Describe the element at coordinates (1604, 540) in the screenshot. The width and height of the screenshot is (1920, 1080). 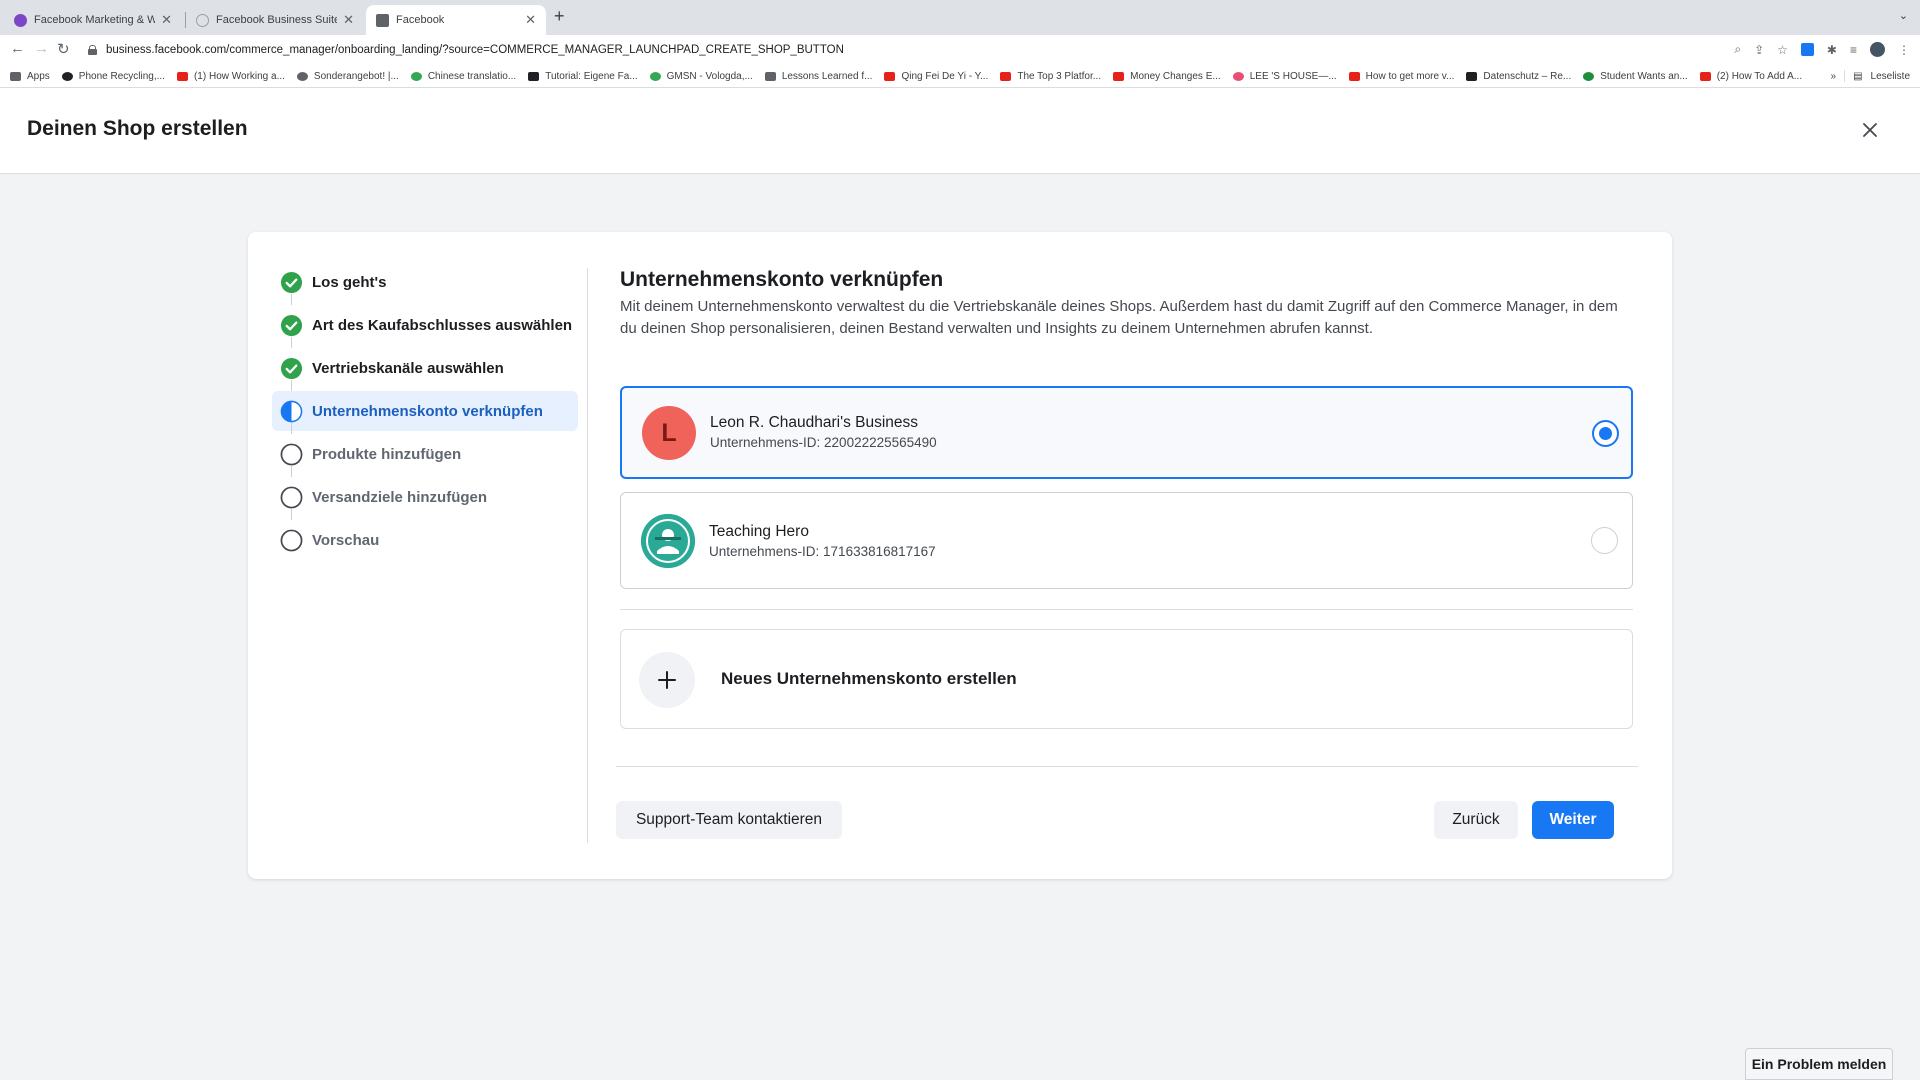
I see `account-radio` at that location.